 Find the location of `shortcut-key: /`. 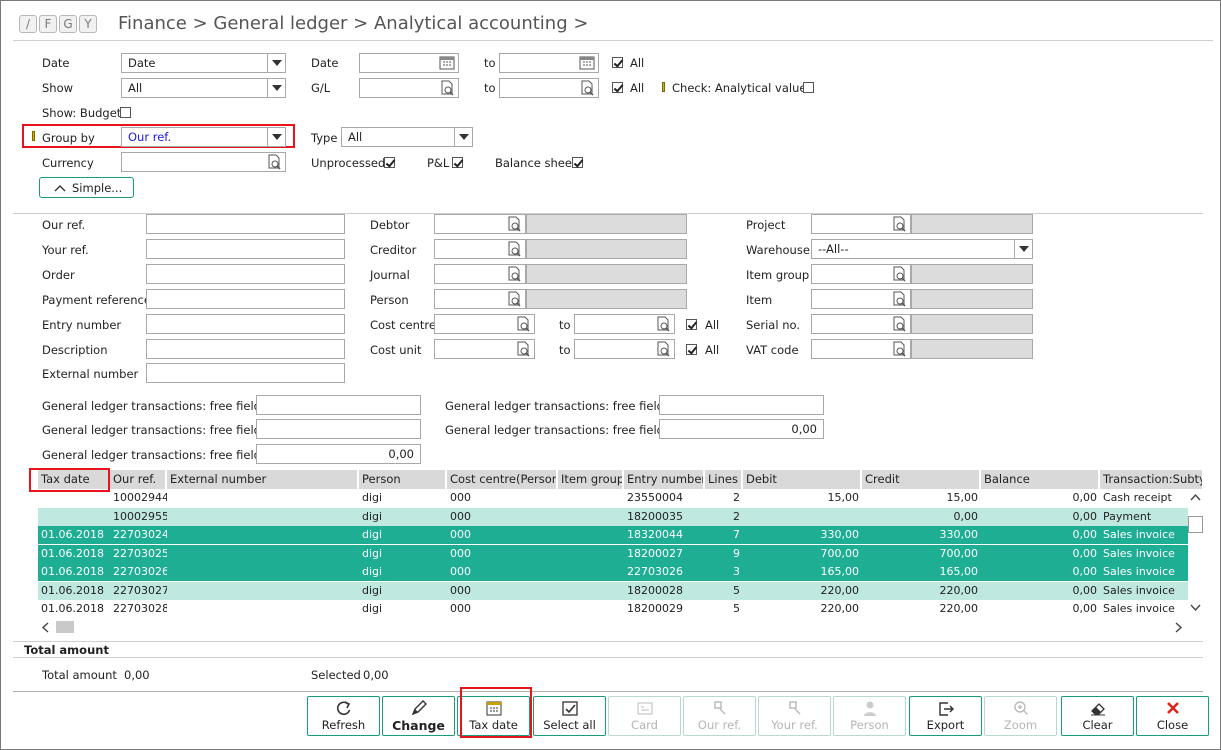

shortcut-key: / is located at coordinates (28, 24).